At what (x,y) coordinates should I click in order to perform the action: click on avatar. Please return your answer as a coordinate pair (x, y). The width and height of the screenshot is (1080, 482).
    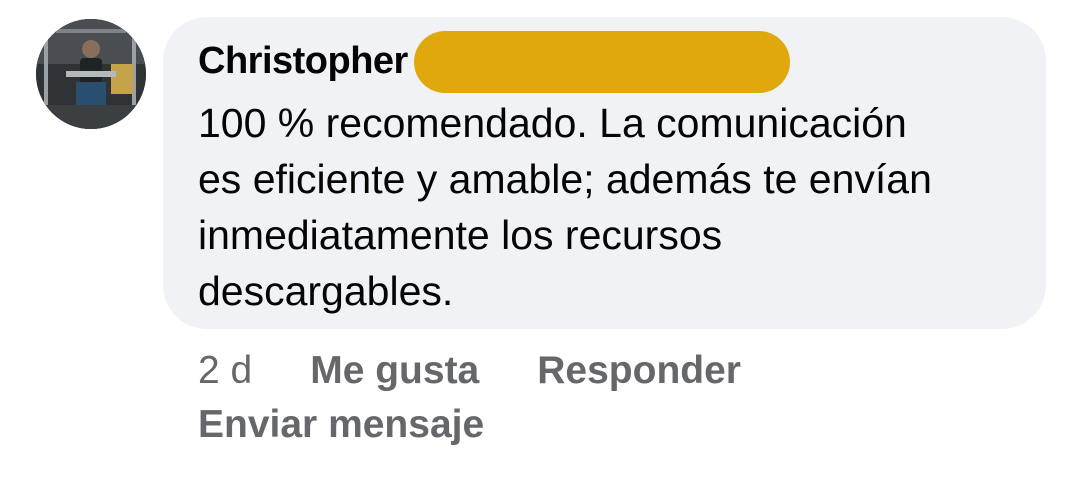
    Looking at the image, I should click on (91, 74).